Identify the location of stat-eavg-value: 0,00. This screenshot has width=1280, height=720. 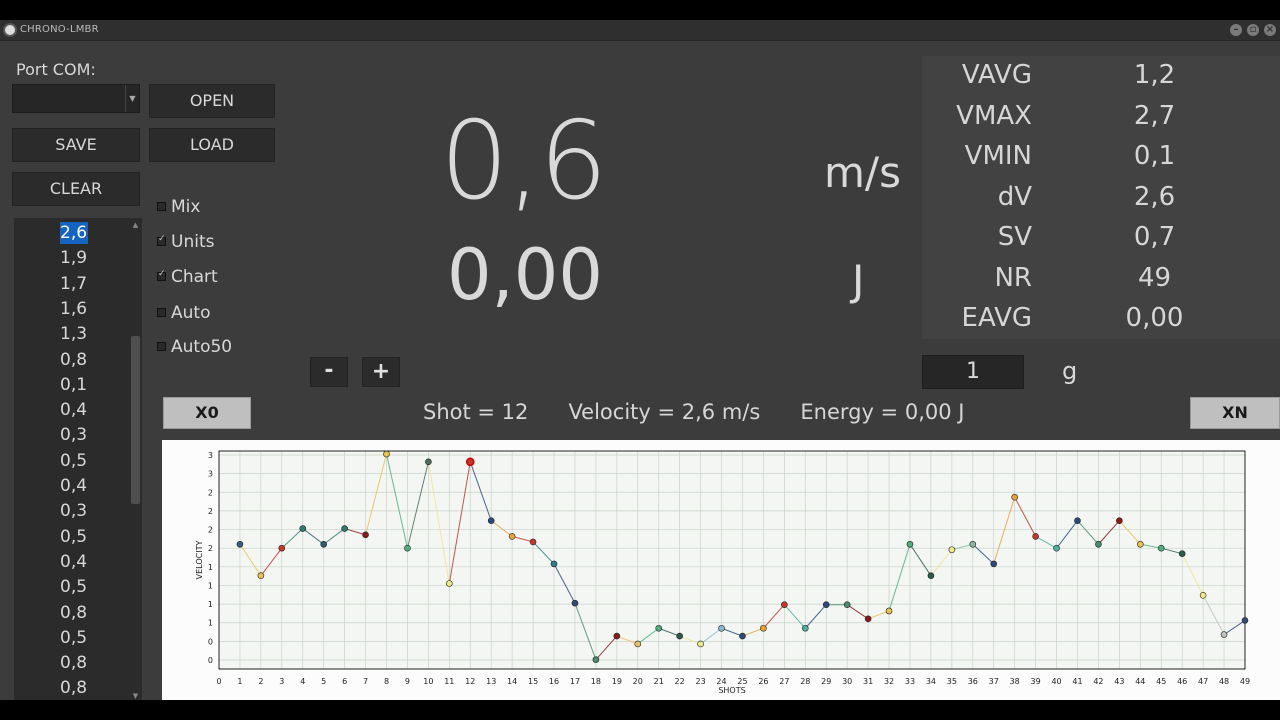
(1154, 318).